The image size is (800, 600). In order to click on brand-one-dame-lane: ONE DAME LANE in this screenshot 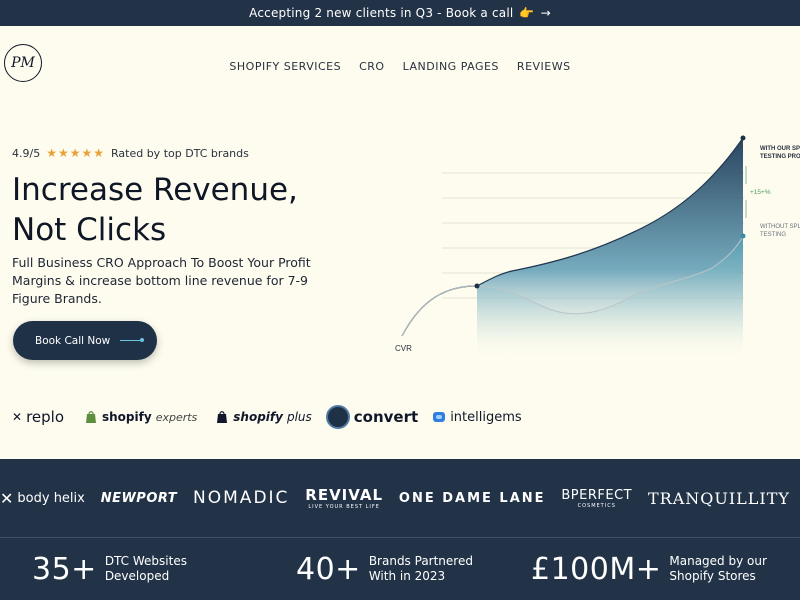, I will do `click(472, 498)`.